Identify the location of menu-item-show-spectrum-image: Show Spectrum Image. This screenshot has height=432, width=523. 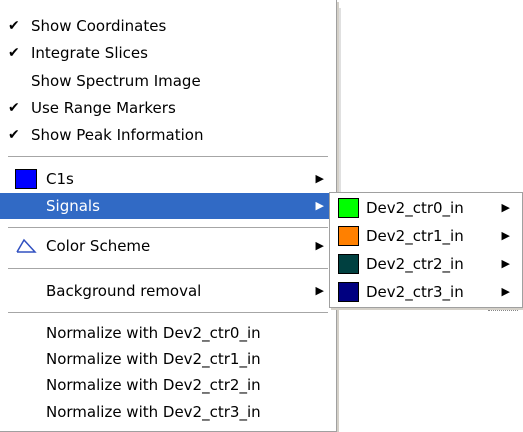
(168, 81).